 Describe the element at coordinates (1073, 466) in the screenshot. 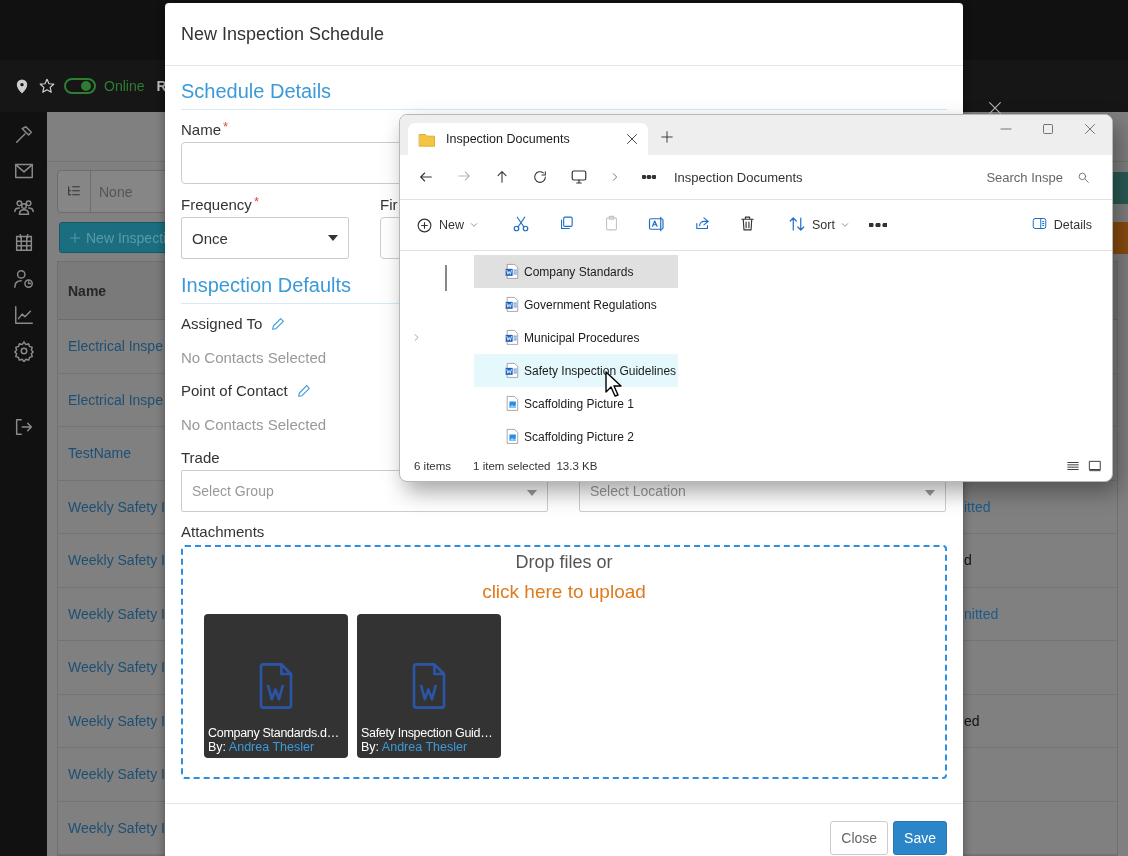

I see `list-view-icon` at that location.